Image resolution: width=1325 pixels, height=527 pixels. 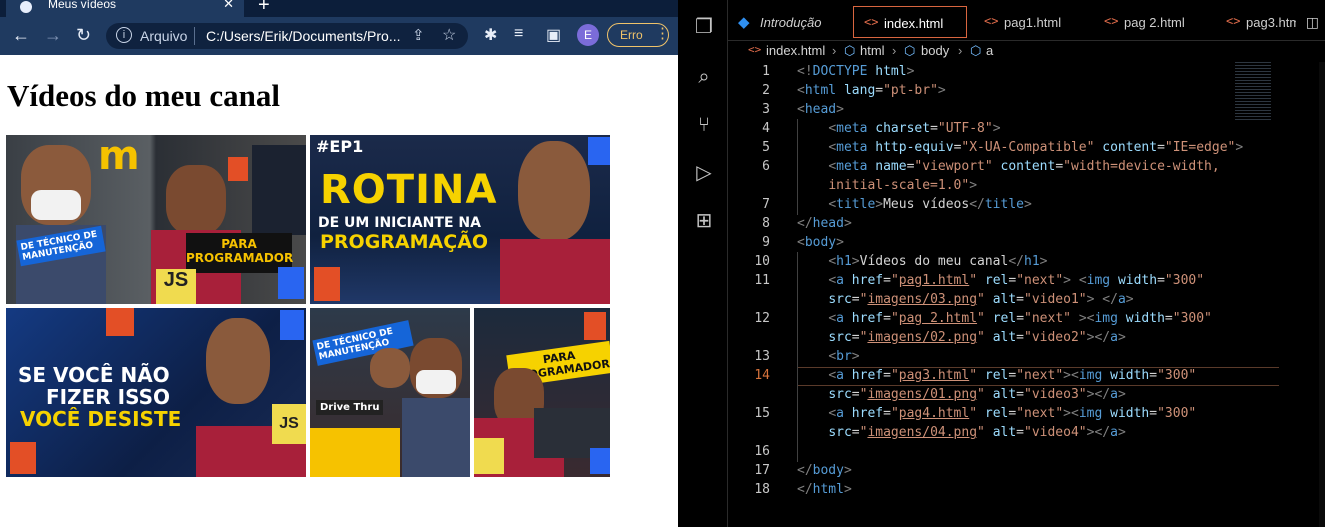 What do you see at coordinates (704, 27) in the screenshot?
I see `explorer-icon: ❐` at bounding box center [704, 27].